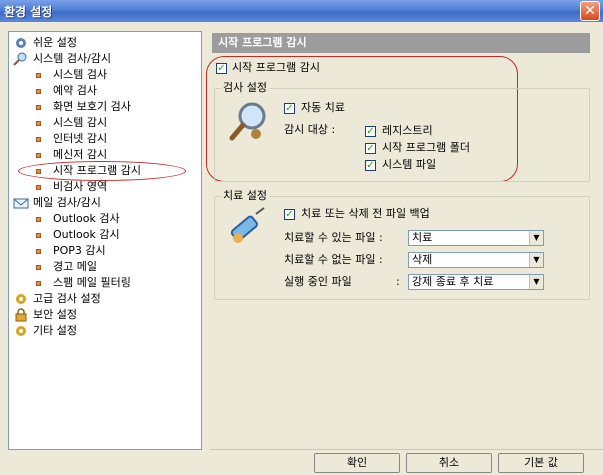 This screenshot has height=475, width=603. What do you see at coordinates (426, 147) in the screenshot?
I see `startup-folder-label: 시작 프로그램 폴더` at bounding box center [426, 147].